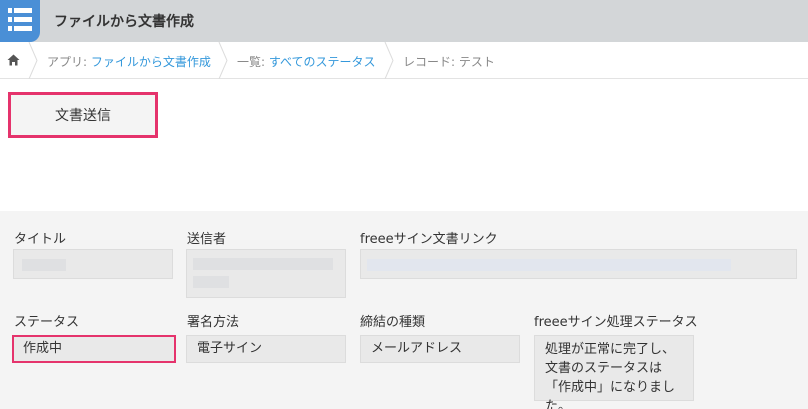 This screenshot has height=409, width=808. Describe the element at coordinates (266, 349) in the screenshot. I see `sign-method-field: 電子サイン` at that location.